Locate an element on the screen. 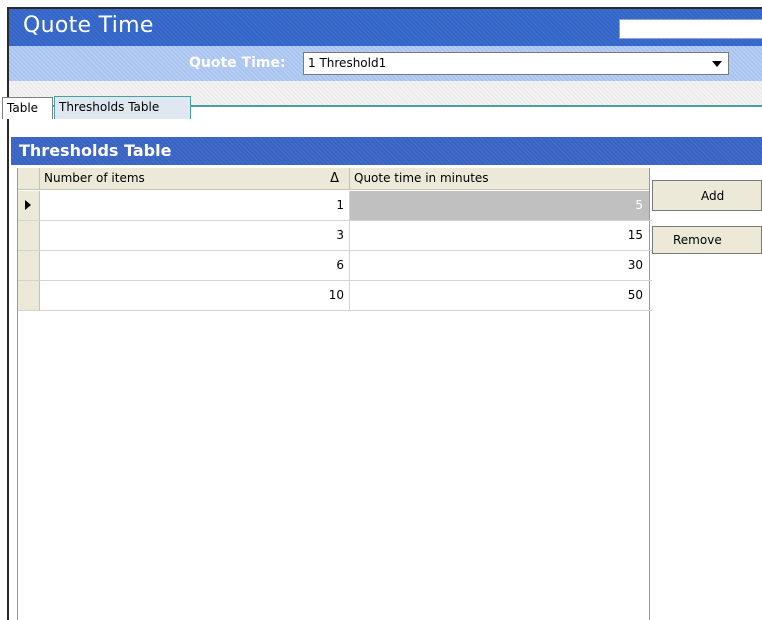 This screenshot has height=620, width=762. table-row: 1 5 is located at coordinates (335, 206).